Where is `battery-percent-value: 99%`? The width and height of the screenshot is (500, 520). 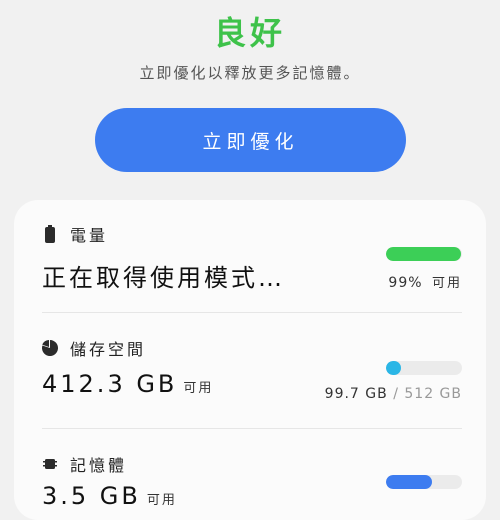 battery-percent-value: 99% is located at coordinates (405, 283).